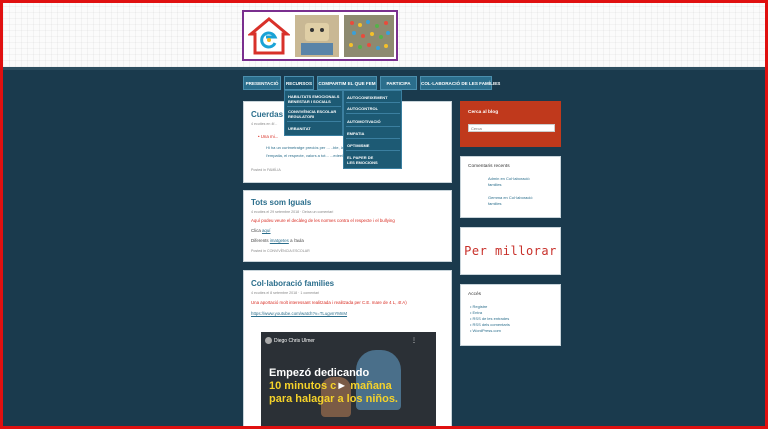  Describe the element at coordinates (460, 83) in the screenshot. I see `nav-collaboracio-families: COL·LABORACIÓ DE LES FAMÍLIES` at that location.